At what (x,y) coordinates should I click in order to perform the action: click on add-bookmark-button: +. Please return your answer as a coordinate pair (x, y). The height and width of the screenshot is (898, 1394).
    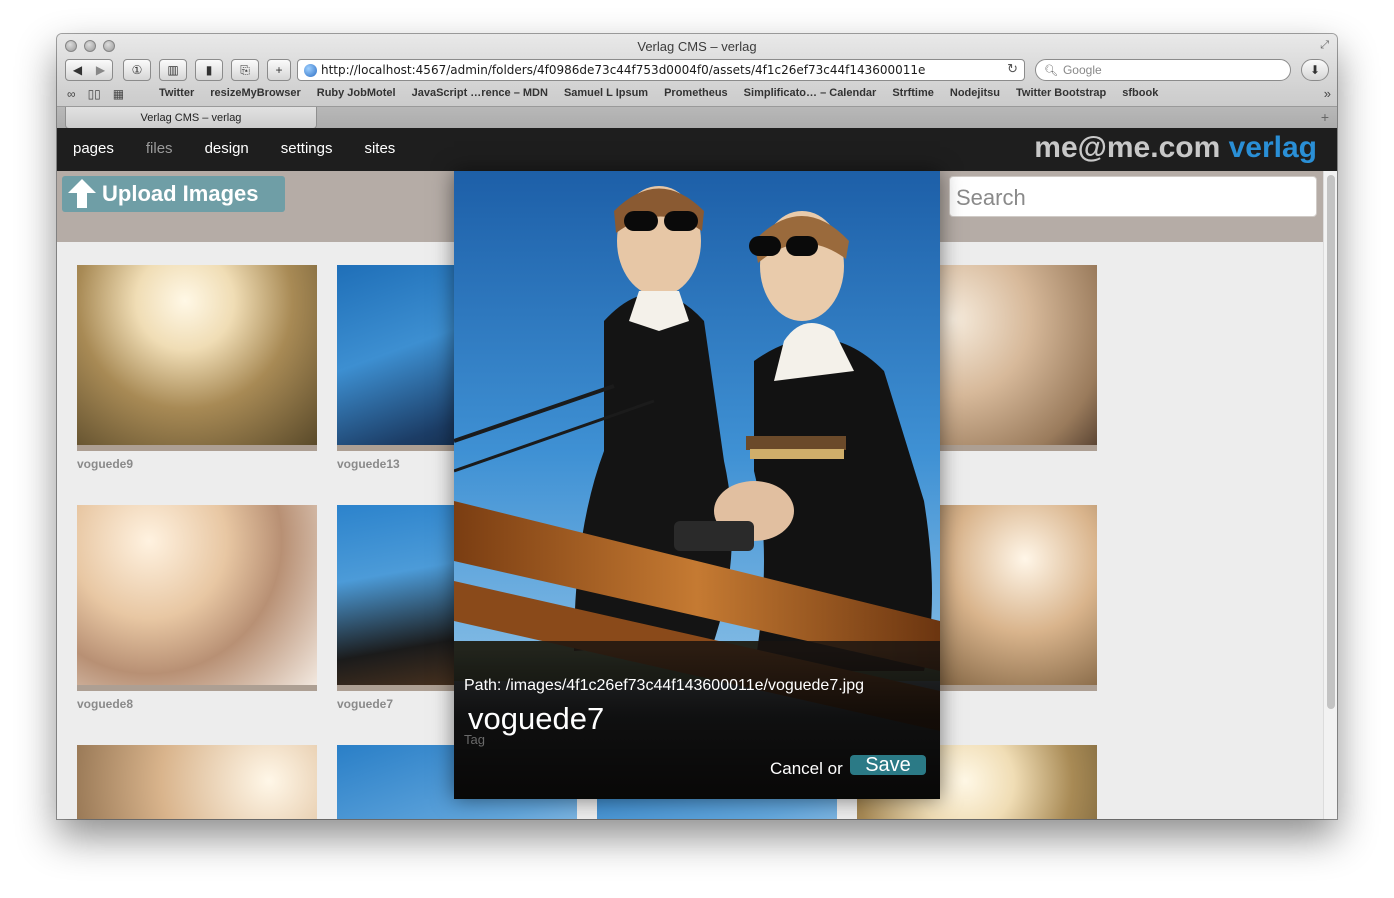
    Looking at the image, I should click on (279, 70).